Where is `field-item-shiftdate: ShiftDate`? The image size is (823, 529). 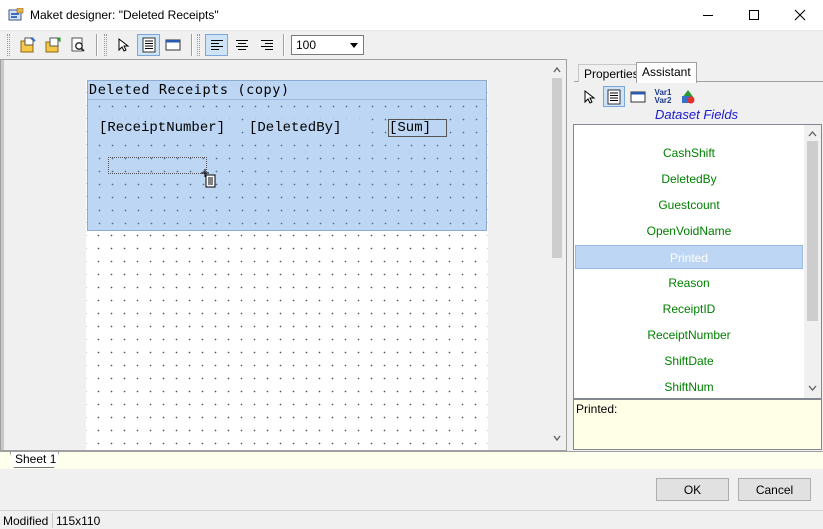 field-item-shiftdate: ShiftDate is located at coordinates (689, 361).